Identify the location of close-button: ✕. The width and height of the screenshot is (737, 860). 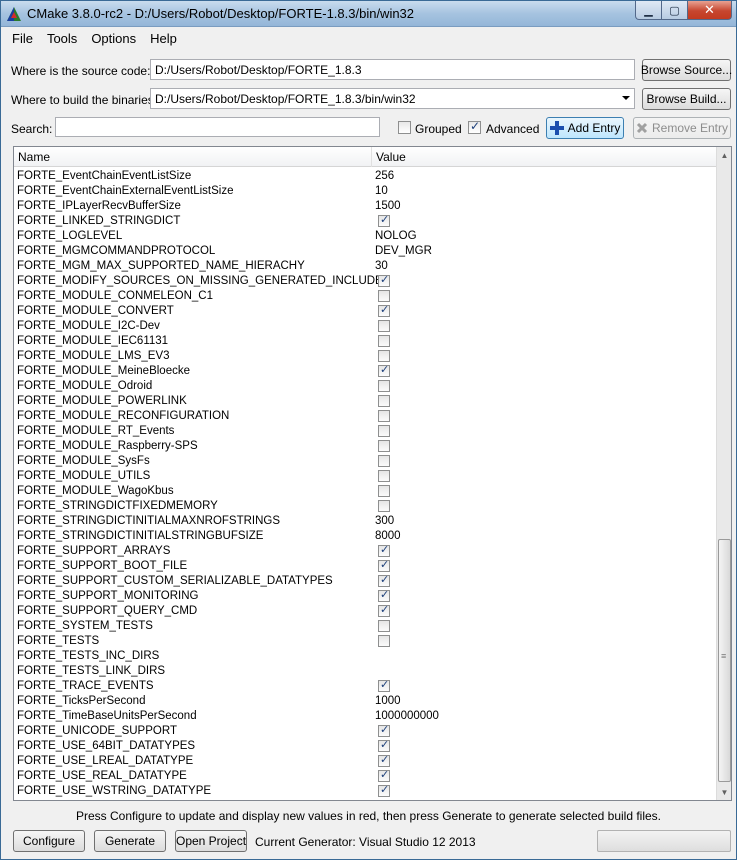
(710, 10).